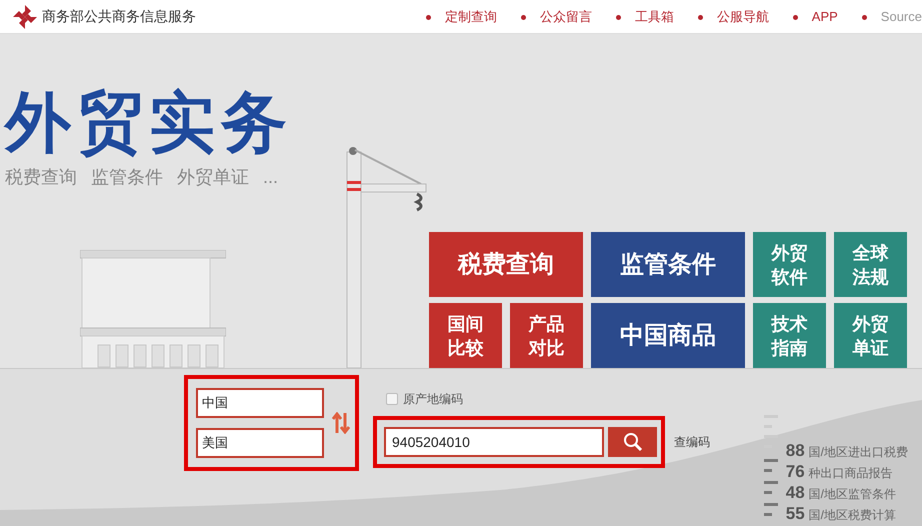  Describe the element at coordinates (858, 452) in the screenshot. I see `stat-label: 国/地区进出口税费` at that location.